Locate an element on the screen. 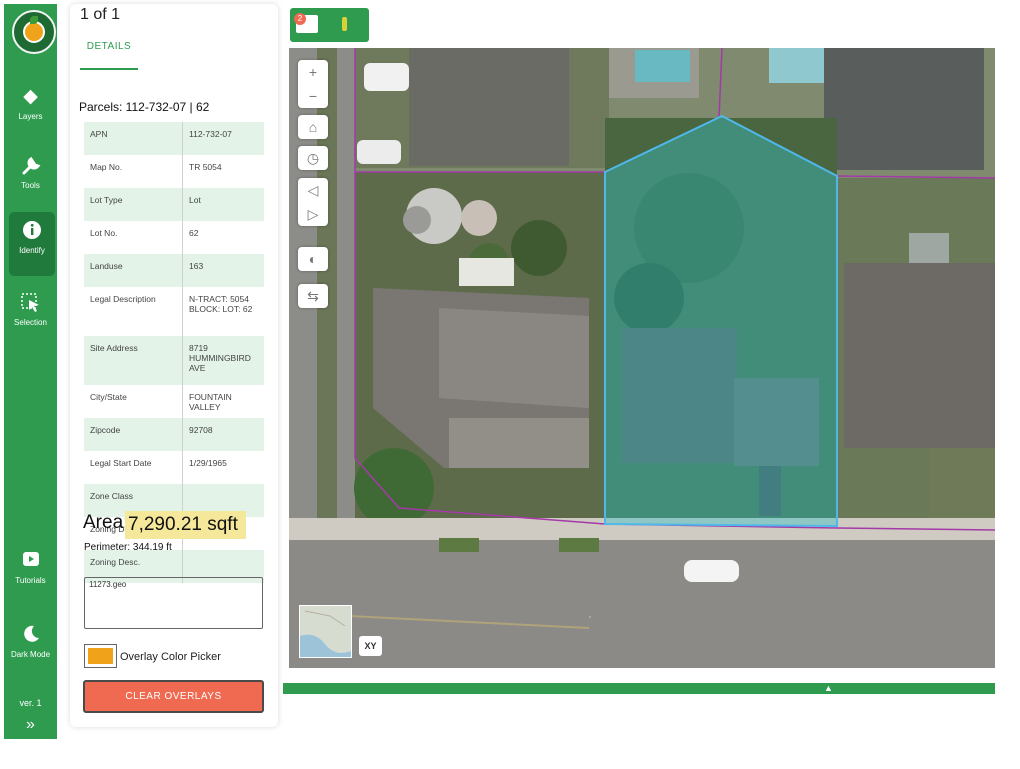 The height and width of the screenshot is (769, 1020). attribute-value: 112-732-07 is located at coordinates (223, 138).